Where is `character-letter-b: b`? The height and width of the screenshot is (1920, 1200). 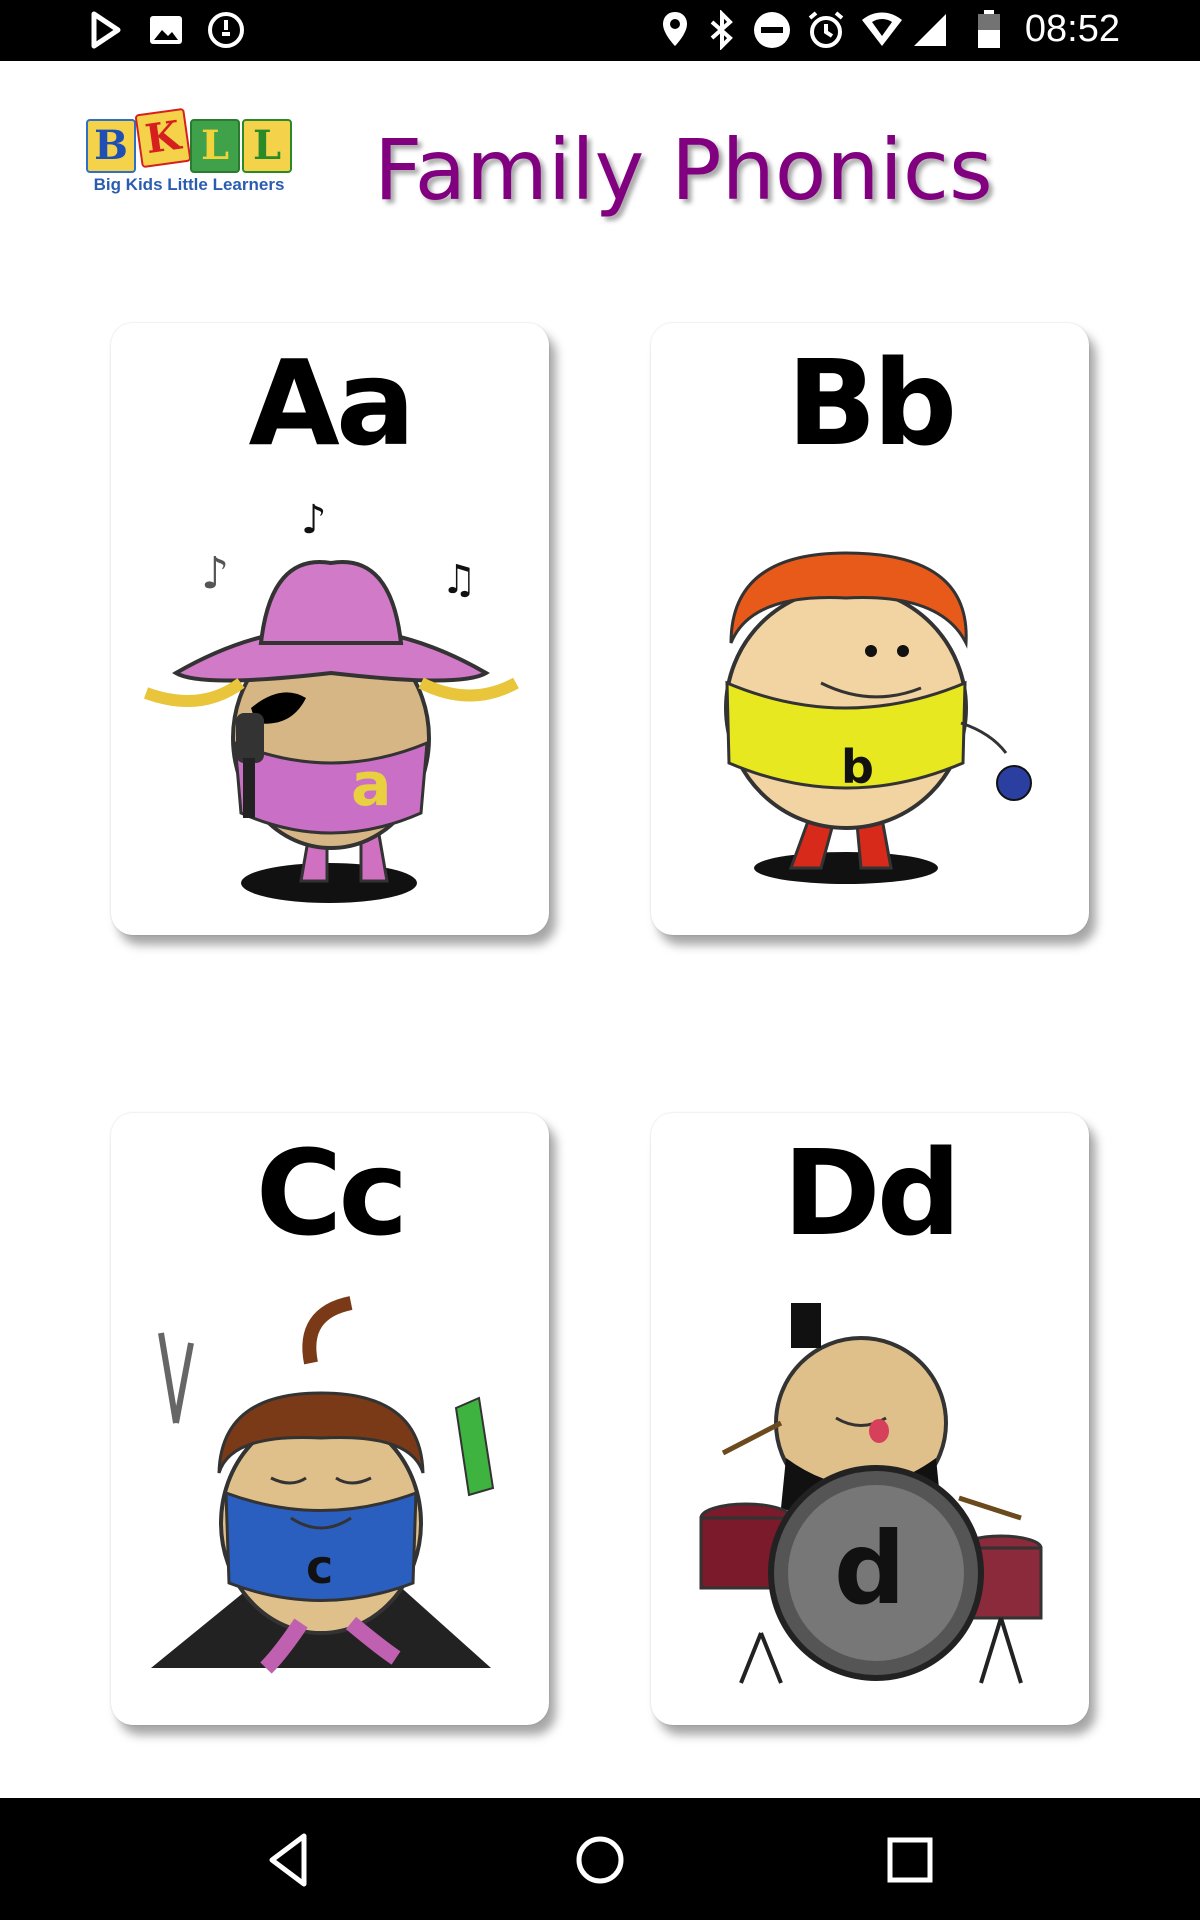 character-letter-b: b is located at coordinates (857, 767).